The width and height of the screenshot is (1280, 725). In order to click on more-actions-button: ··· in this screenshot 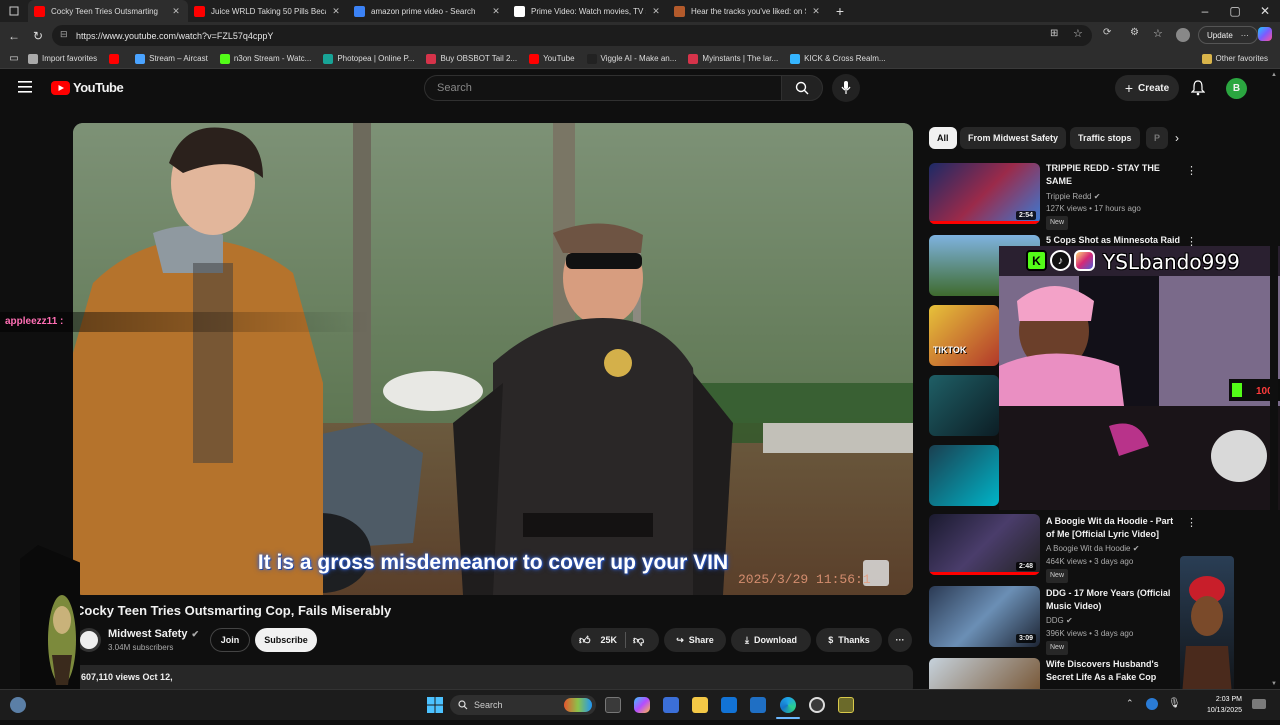, I will do `click(900, 640)`.